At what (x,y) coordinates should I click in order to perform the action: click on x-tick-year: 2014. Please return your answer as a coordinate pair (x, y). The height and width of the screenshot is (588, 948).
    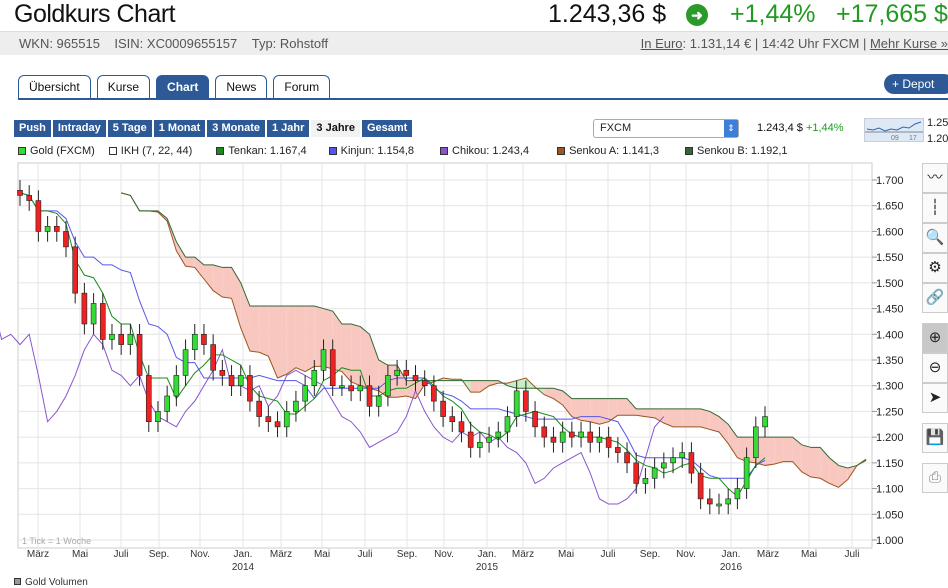
    Looking at the image, I should click on (243, 567).